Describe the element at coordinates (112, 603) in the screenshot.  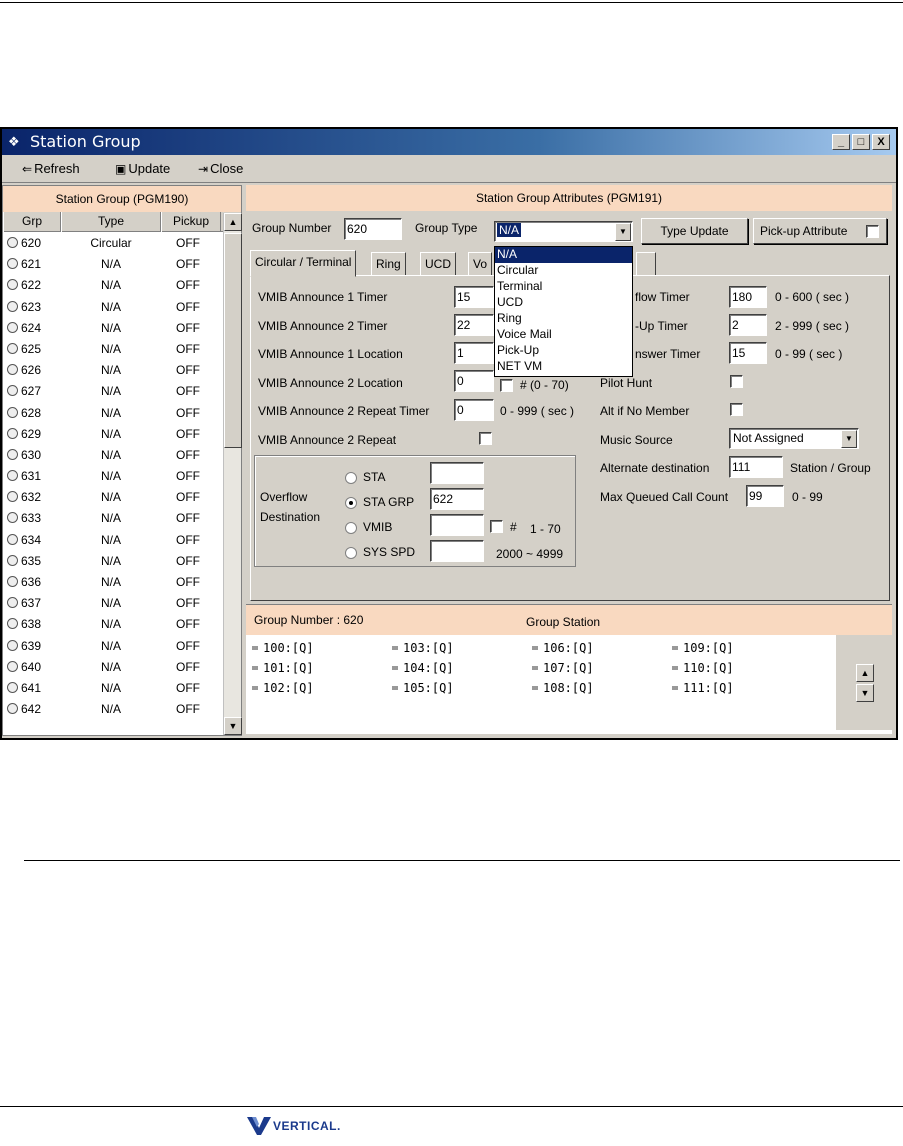
I see `table-row: 637 N/A OFF` at that location.